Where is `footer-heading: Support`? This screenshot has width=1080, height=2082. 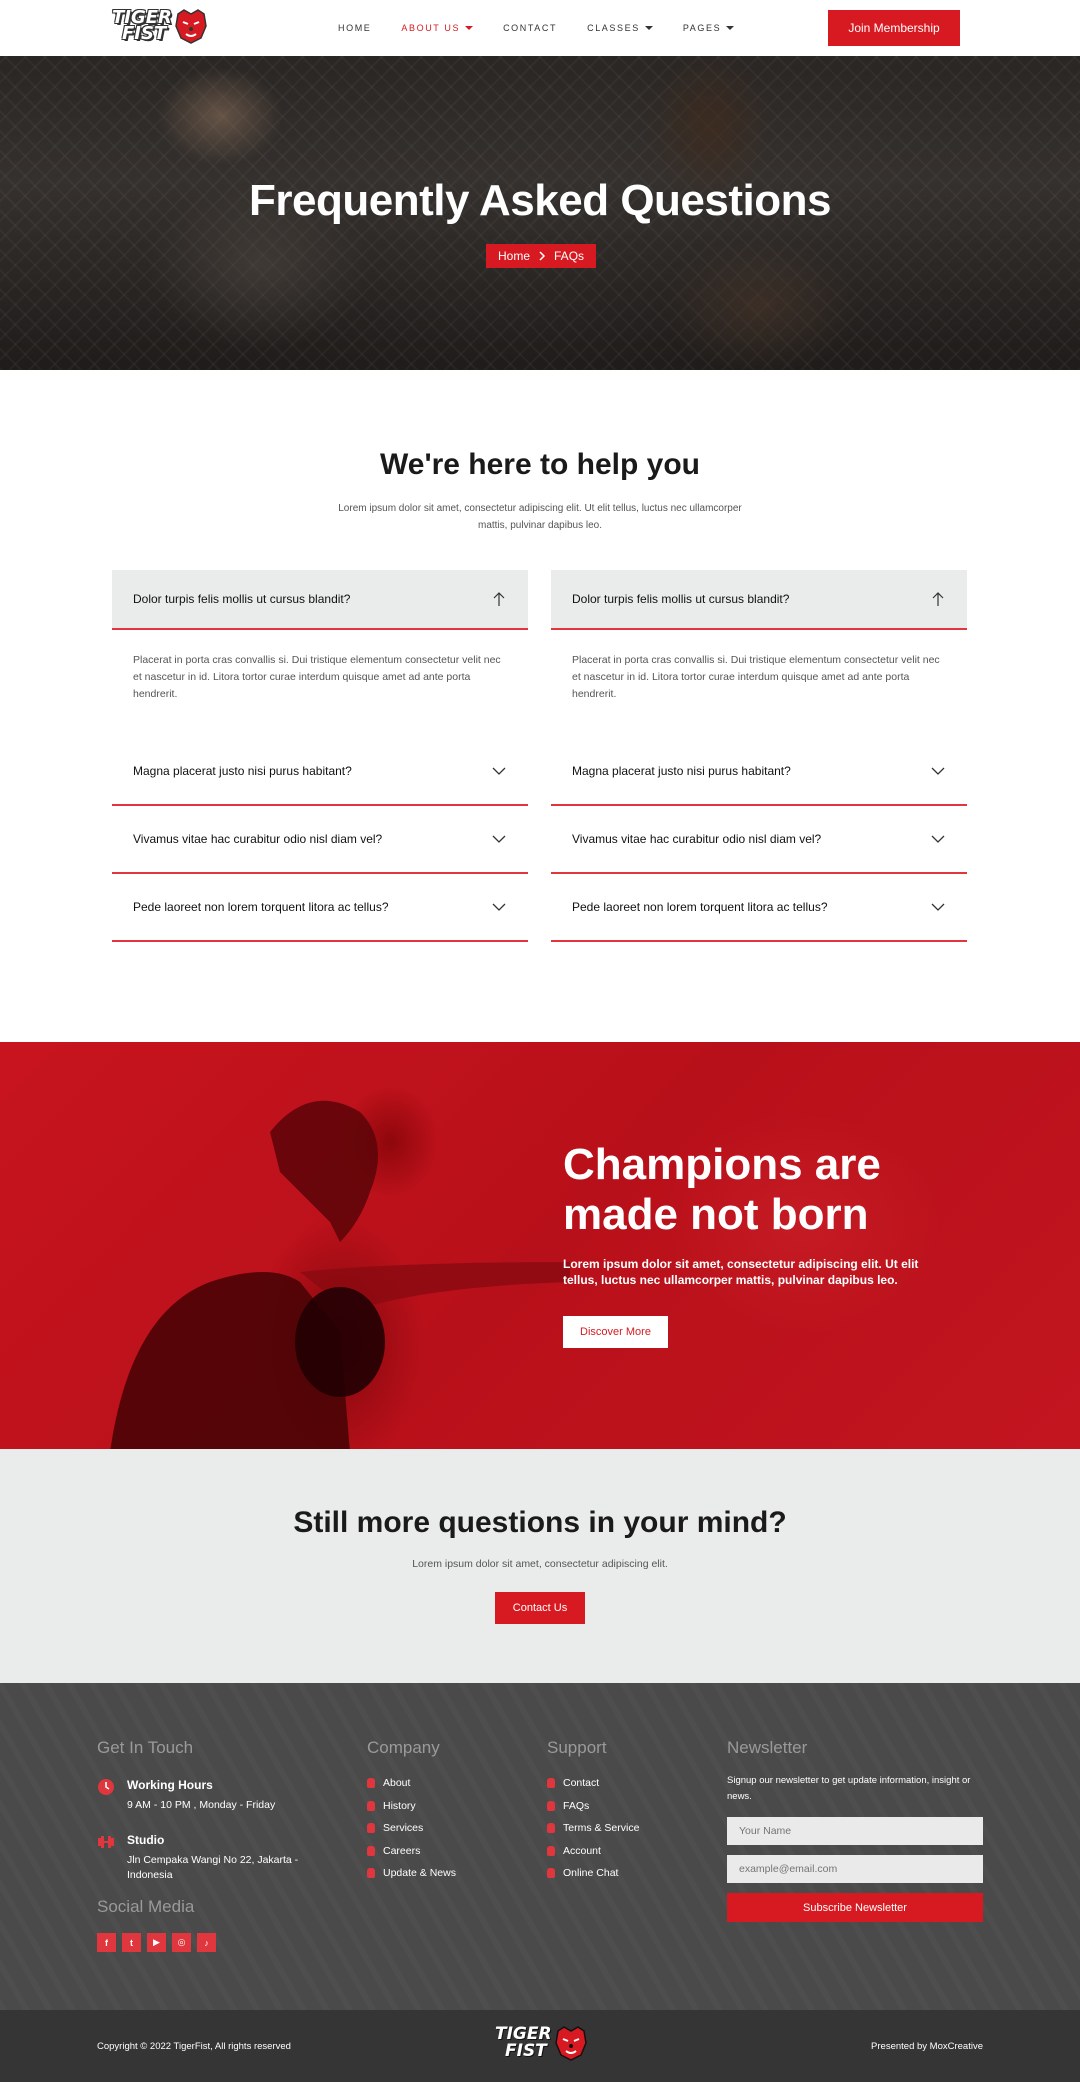
footer-heading: Support is located at coordinates (577, 1747).